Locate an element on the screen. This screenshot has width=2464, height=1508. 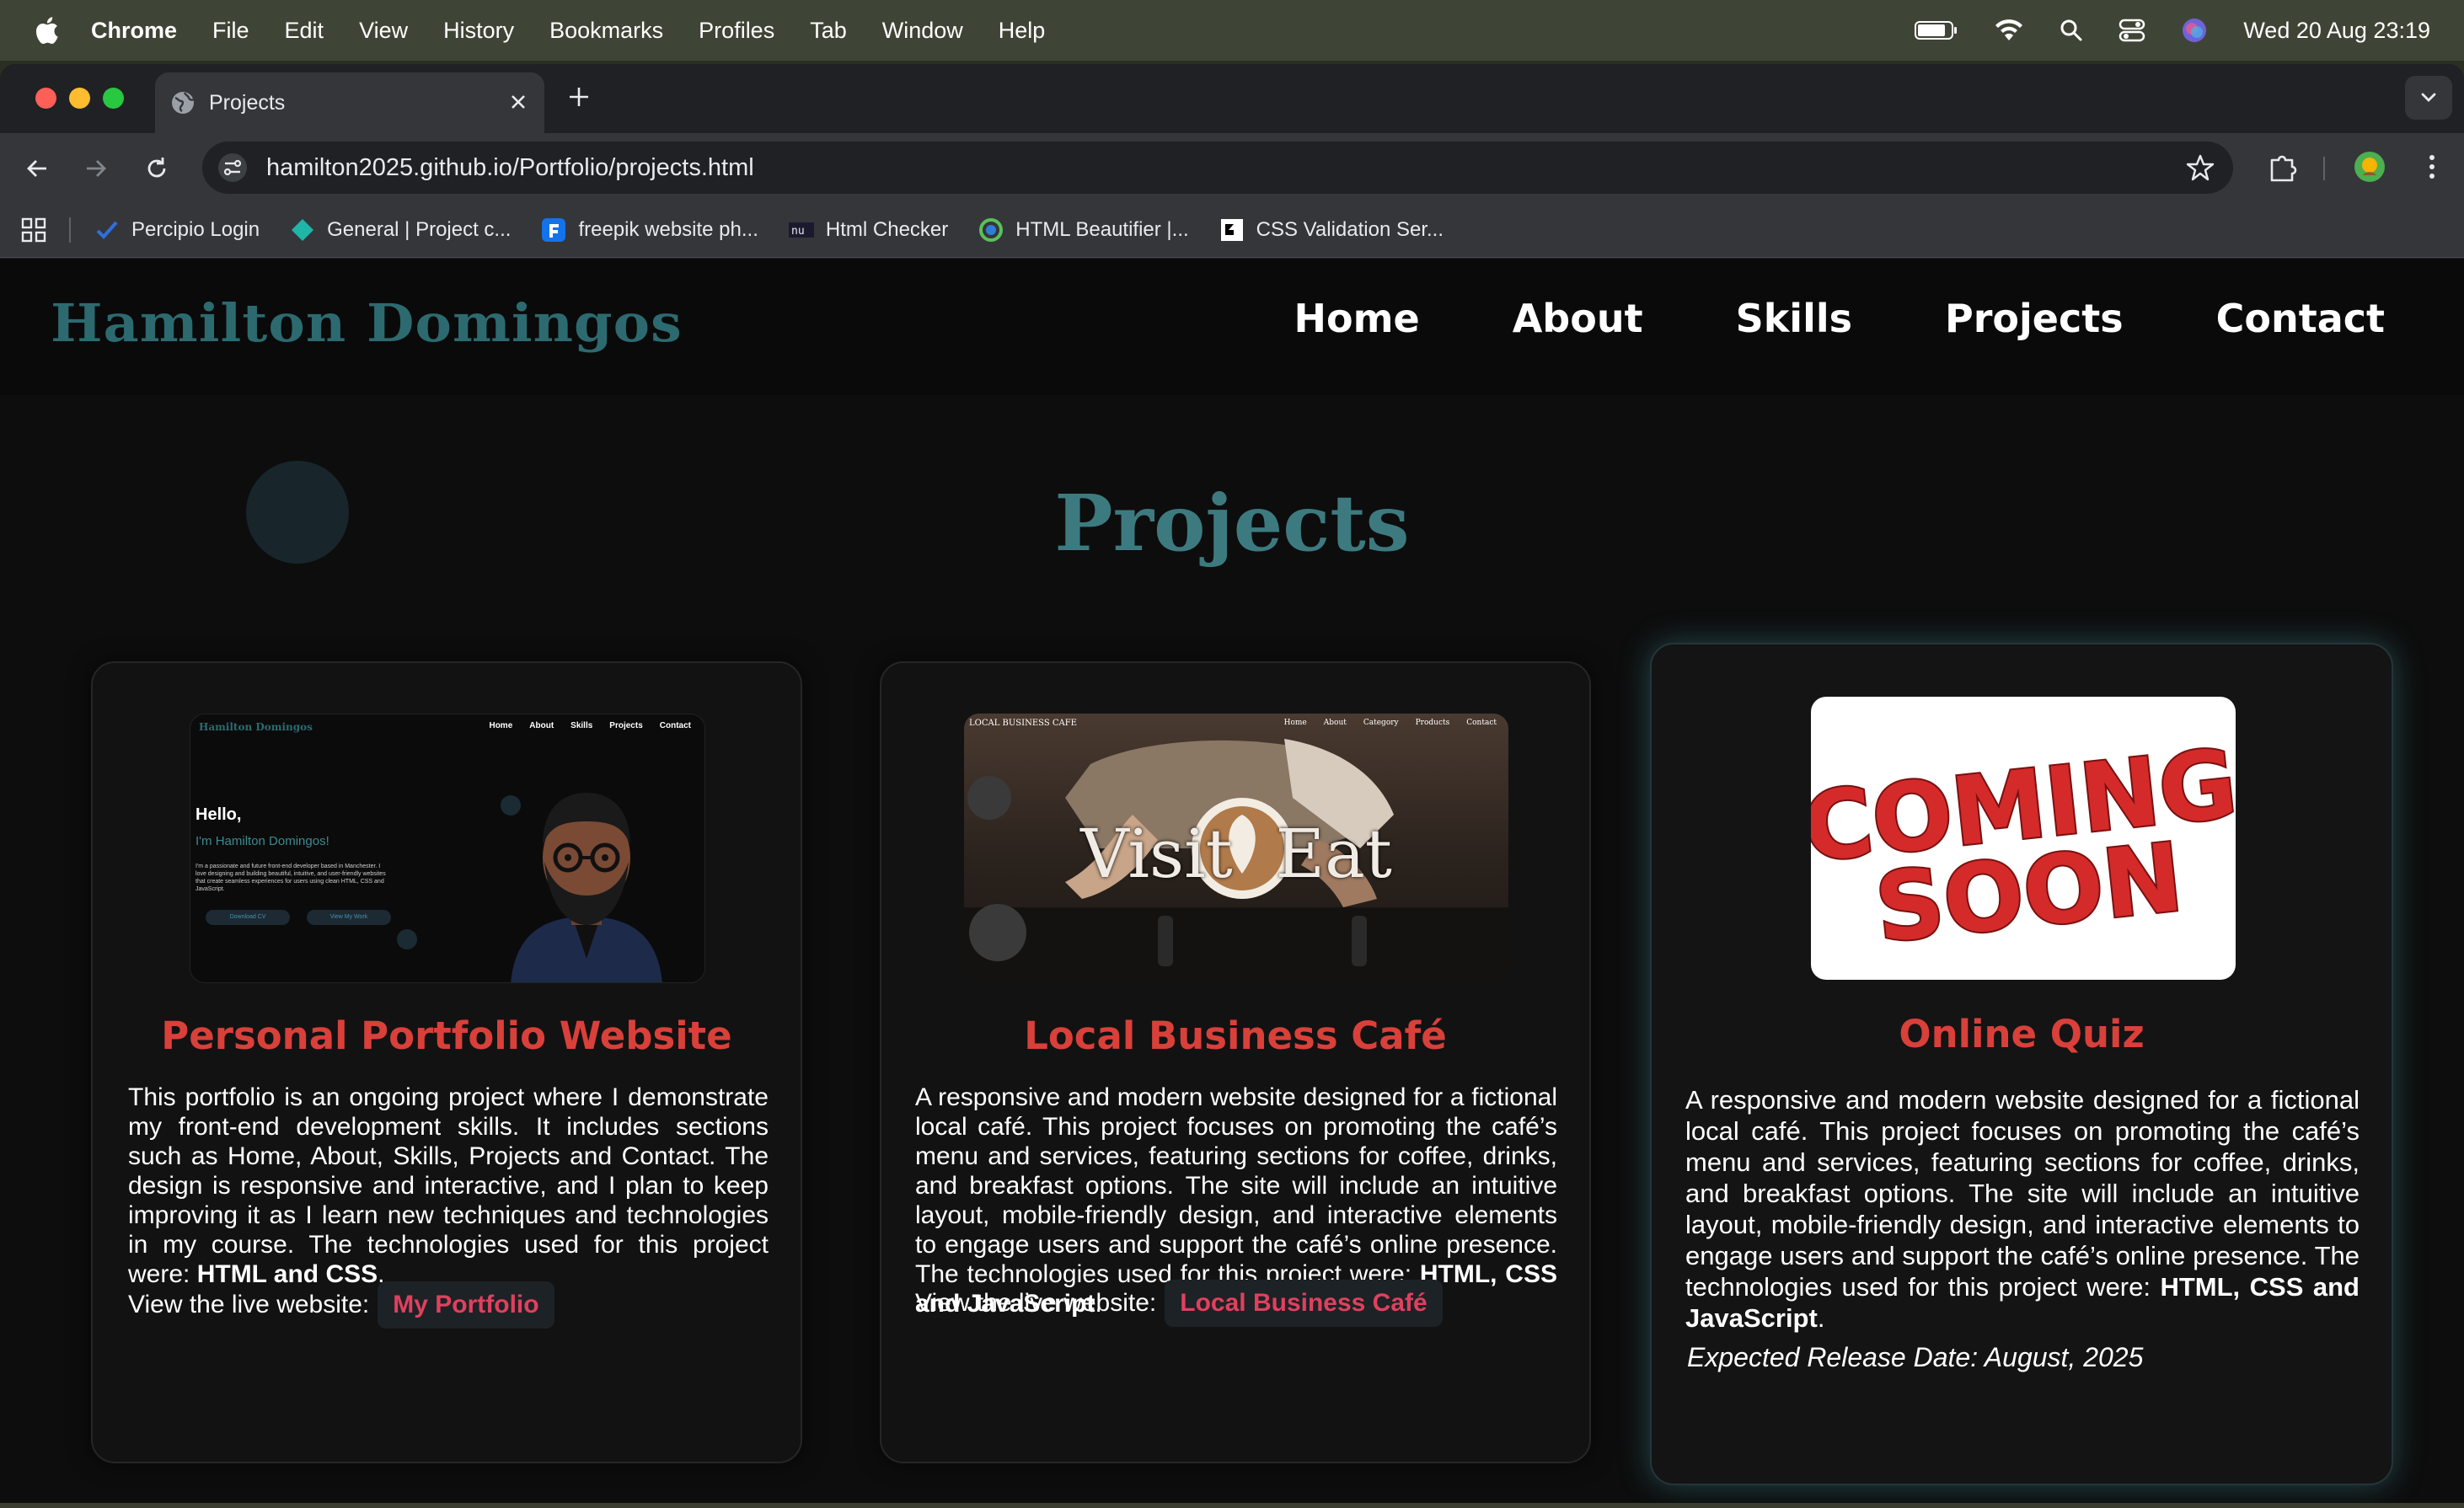
project-title: Local Business Café is located at coordinates (1235, 1036).